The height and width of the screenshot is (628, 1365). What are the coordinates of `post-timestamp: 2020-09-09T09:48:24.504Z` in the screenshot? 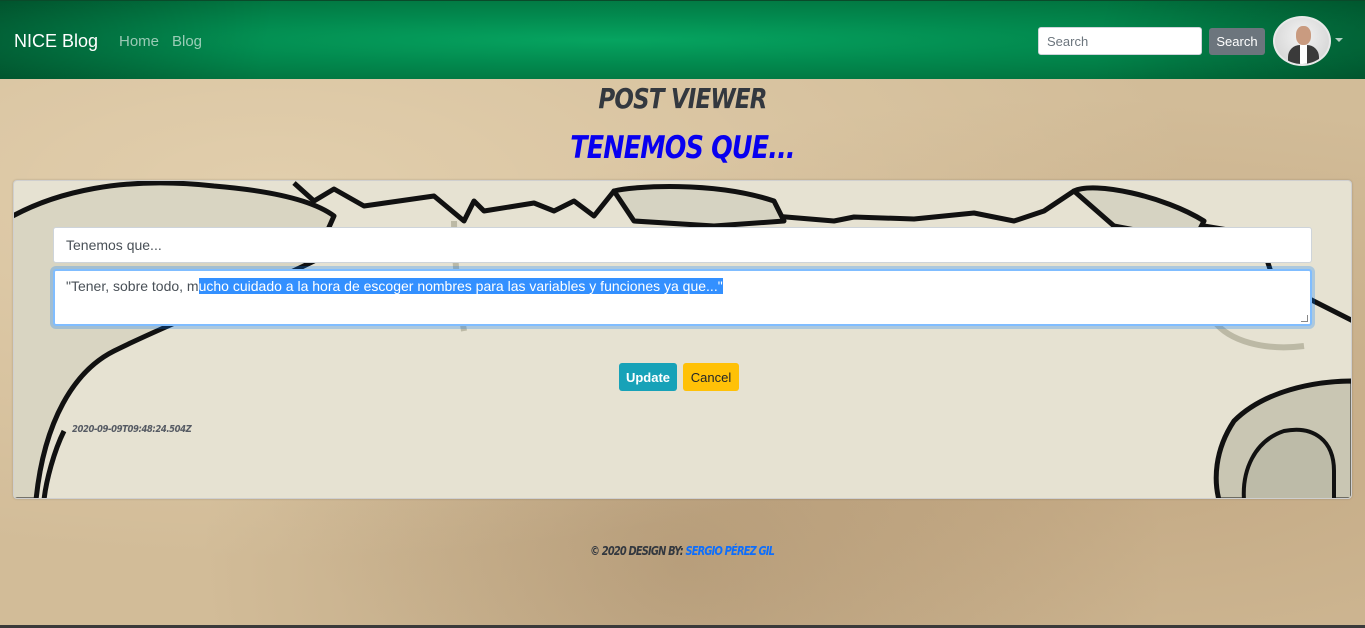 It's located at (132, 429).